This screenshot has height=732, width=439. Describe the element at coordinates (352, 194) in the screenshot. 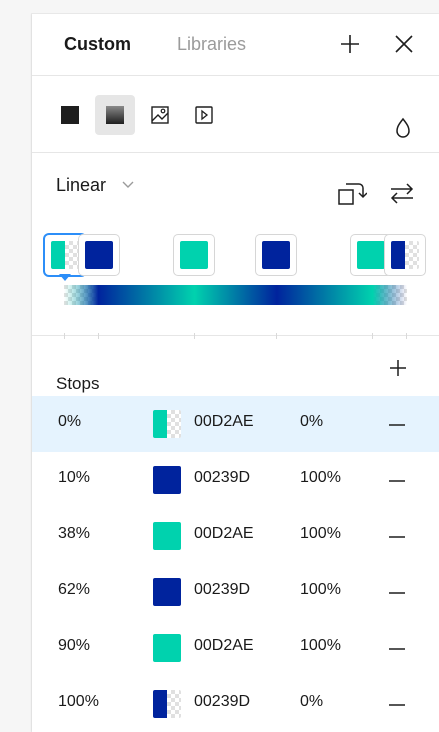

I see `rotate-gradient-icon` at that location.